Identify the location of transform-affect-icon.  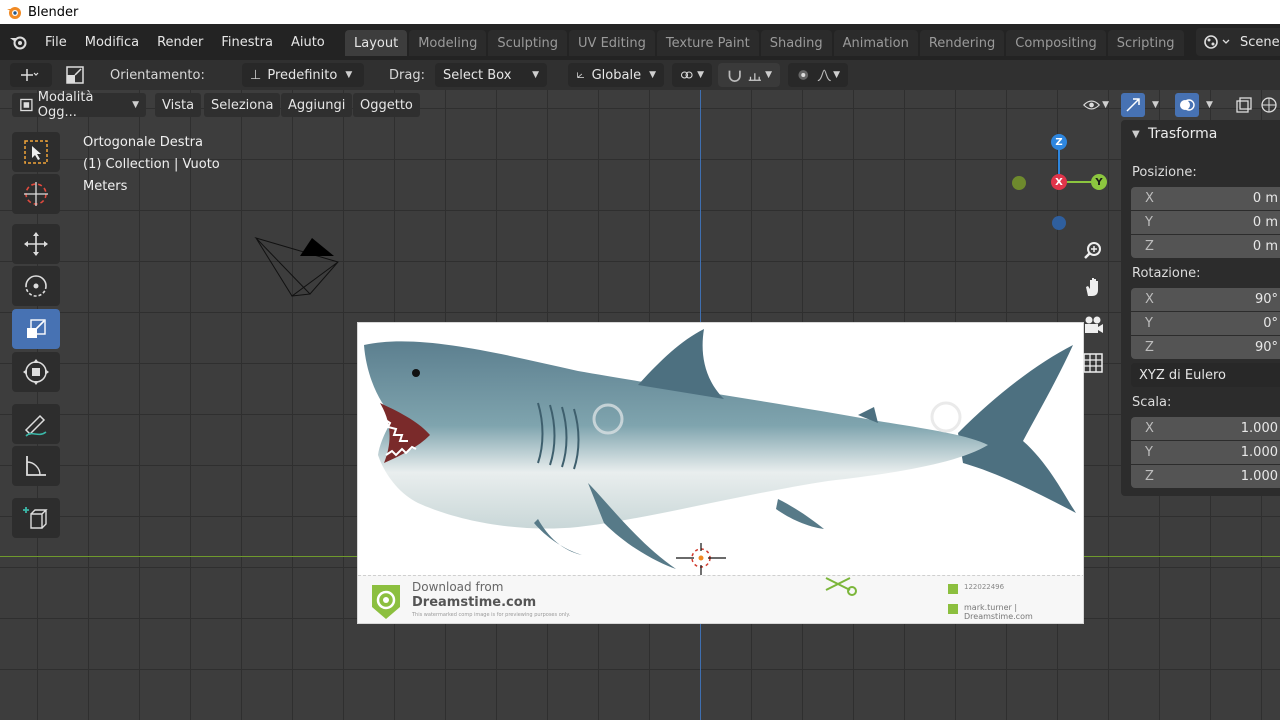
(77, 75).